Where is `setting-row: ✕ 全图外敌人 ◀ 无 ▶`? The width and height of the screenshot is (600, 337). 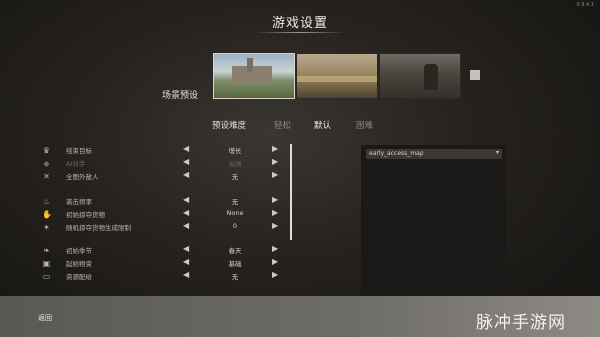
setting-row: ✕ 全图外敌人 ◀ 无 ▶ is located at coordinates (165, 176).